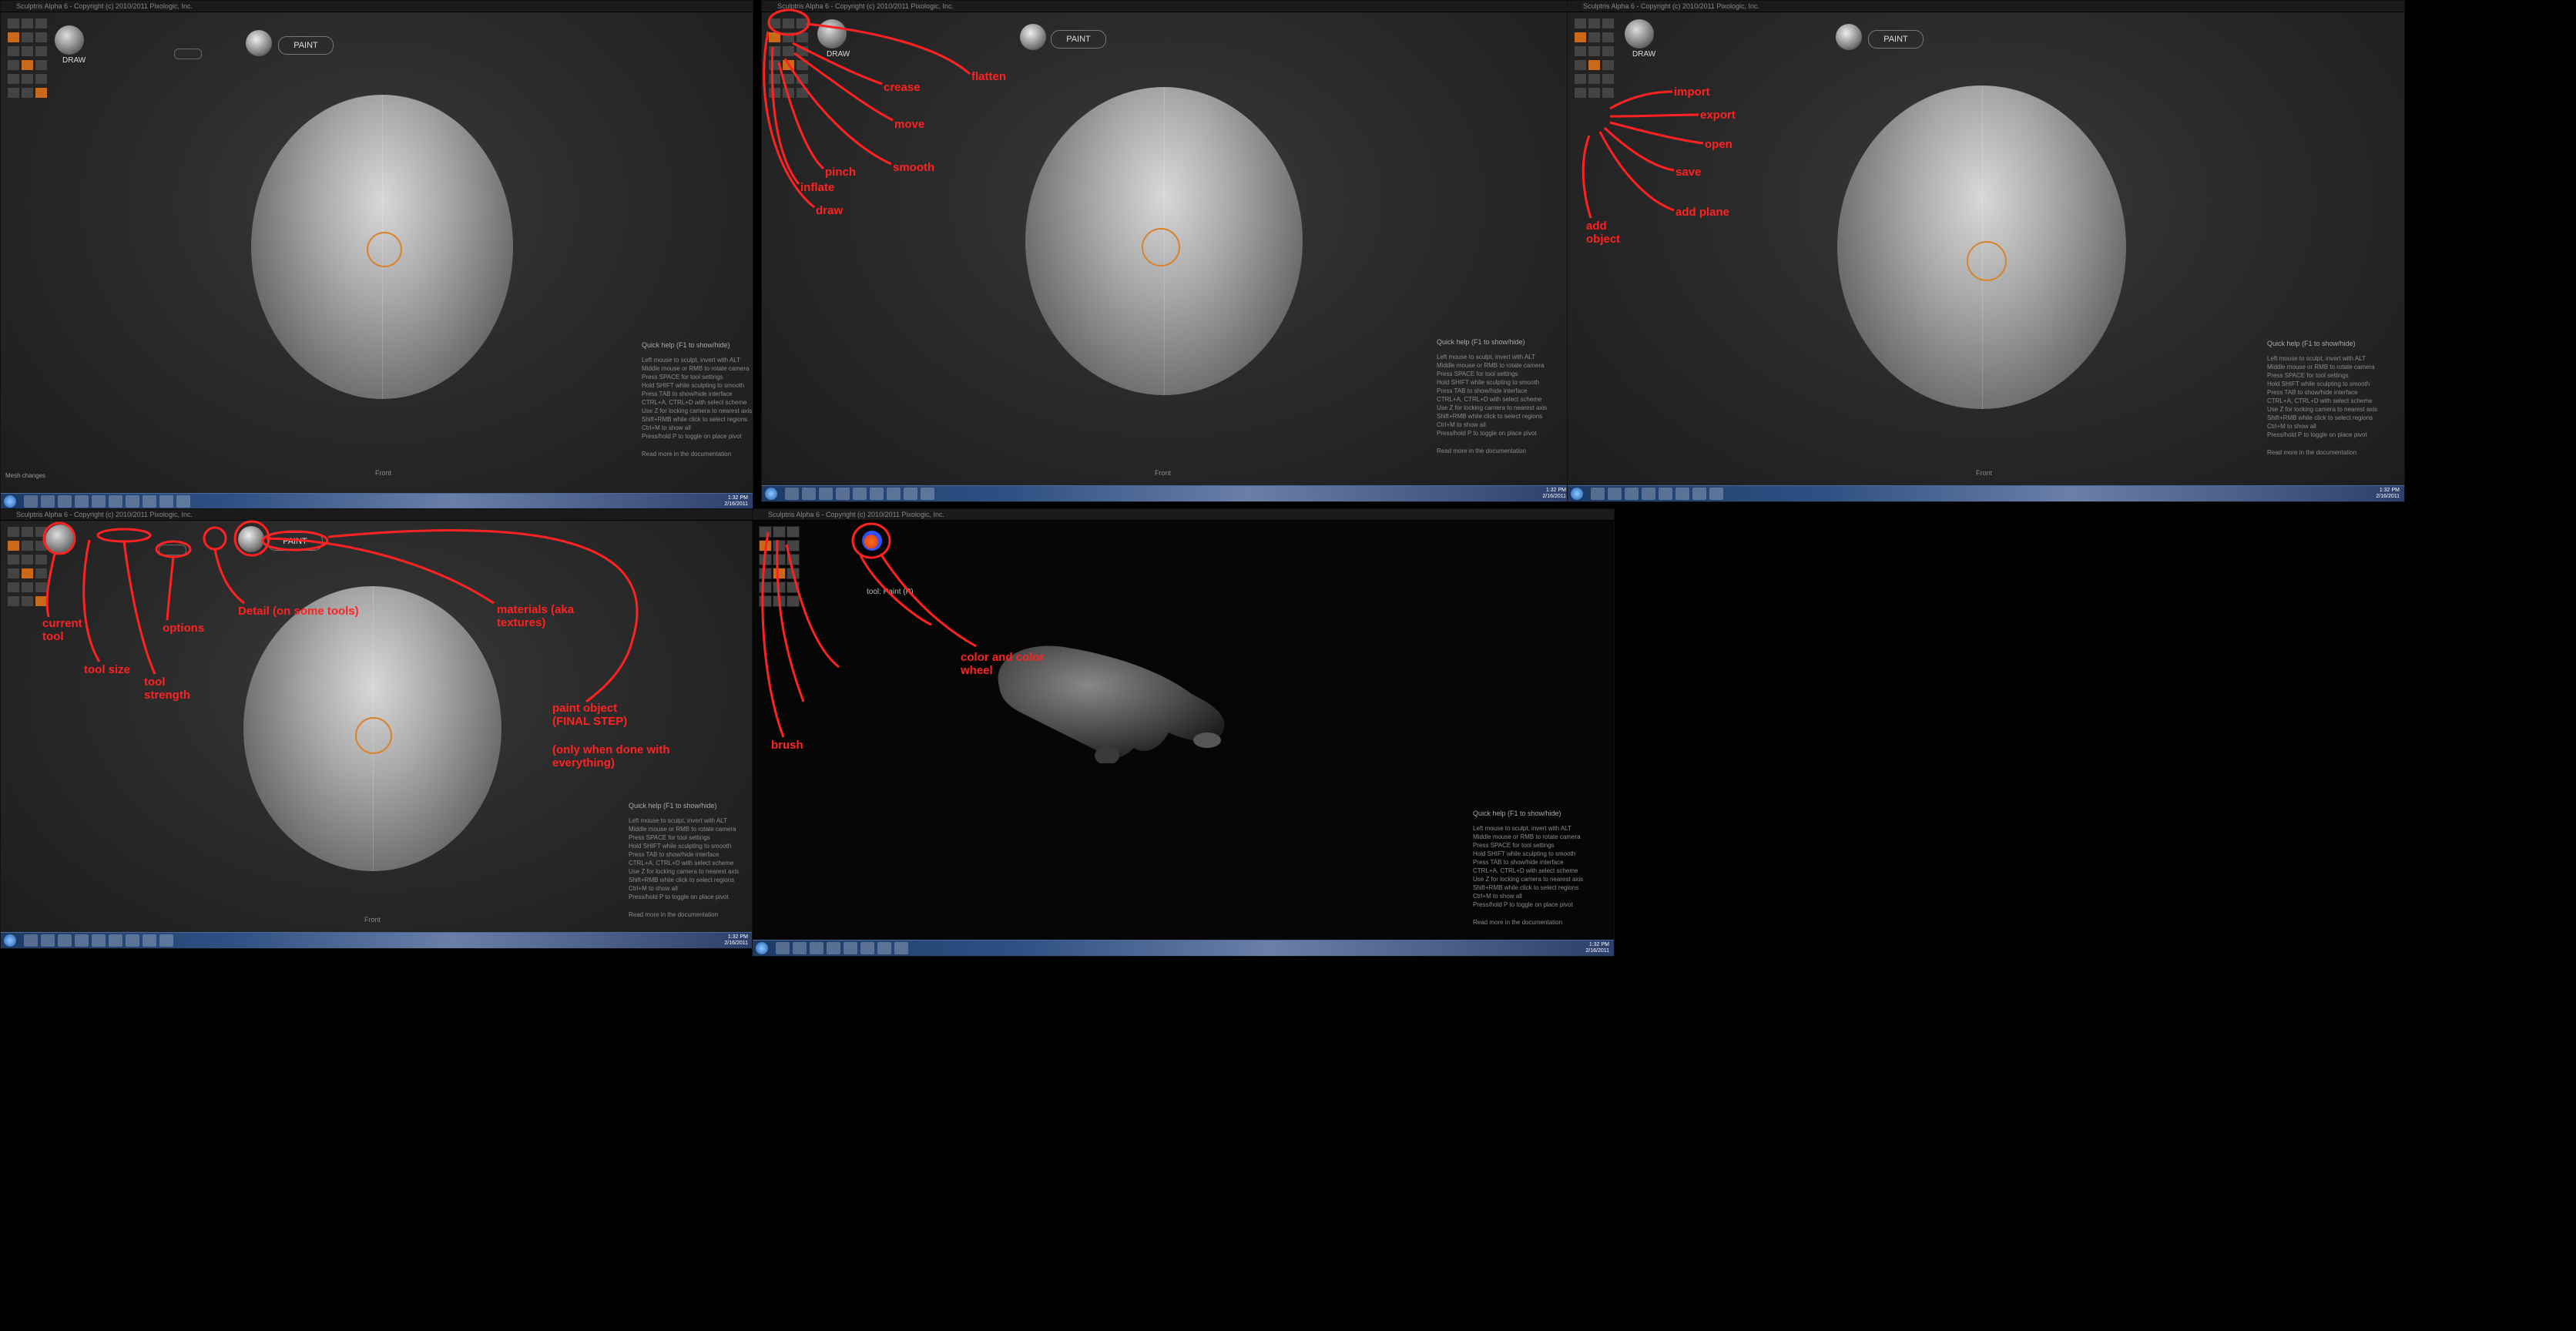 The image size is (2576, 1331). I want to click on annotation-move: move, so click(909, 124).